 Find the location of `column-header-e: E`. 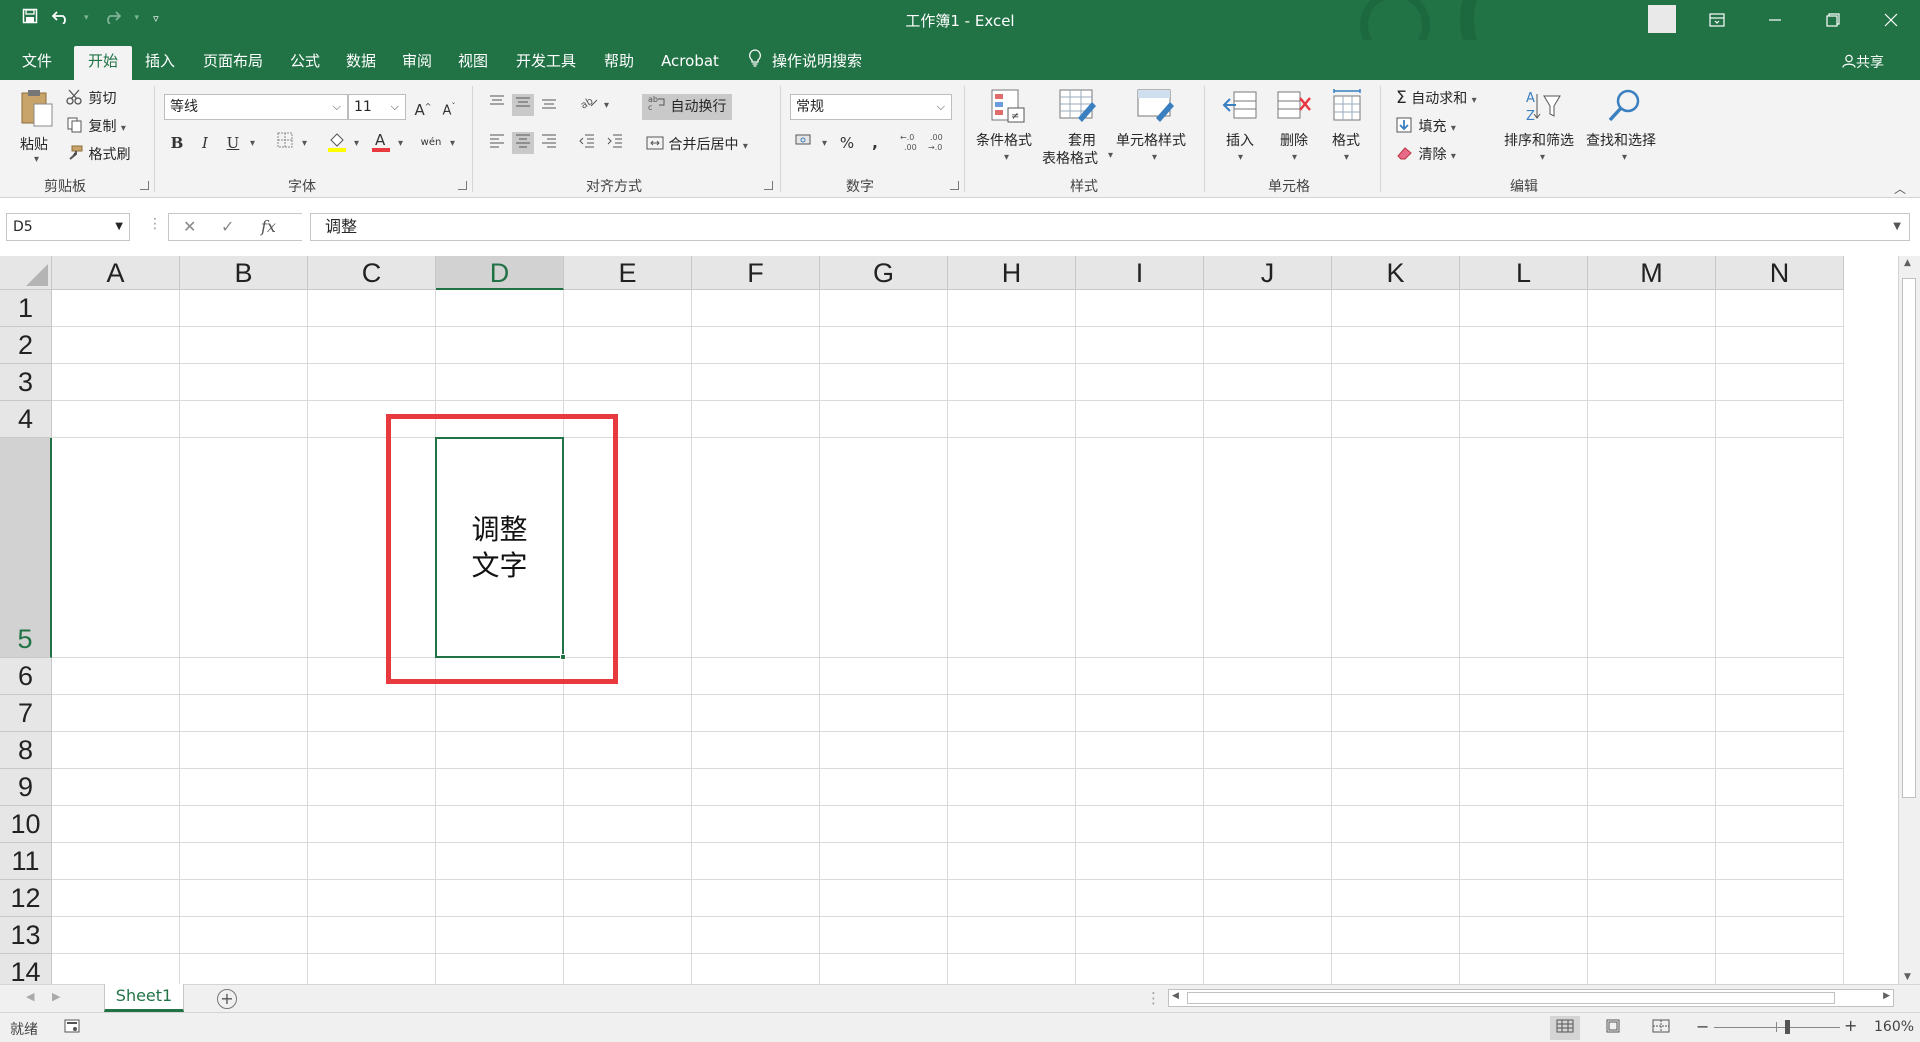

column-header-e: E is located at coordinates (628, 273).